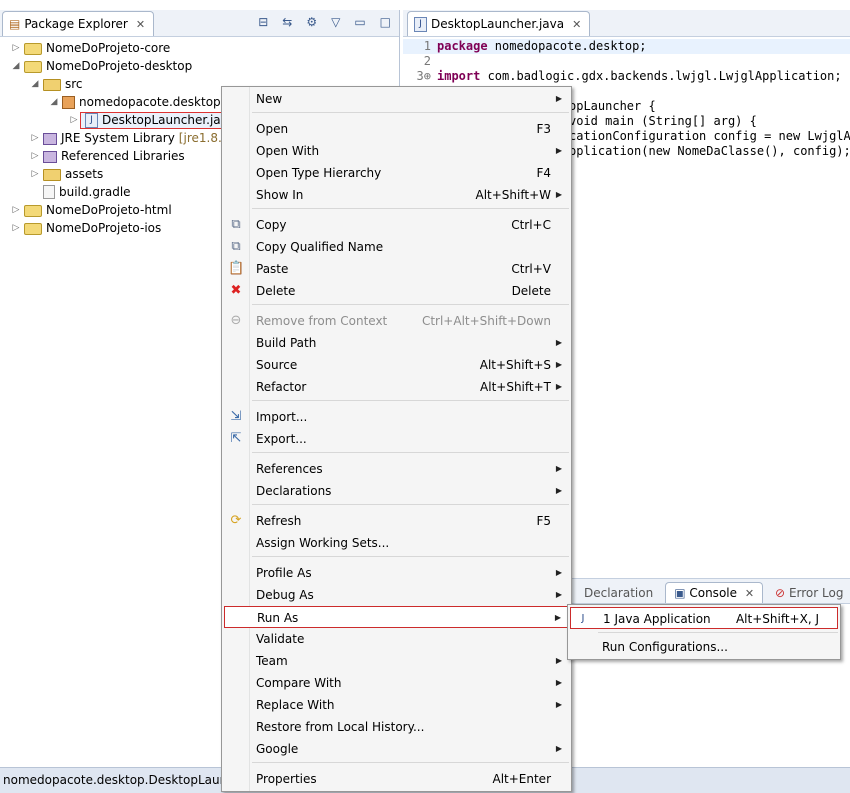  Describe the element at coordinates (90, 48) in the screenshot. I see `tree-item-core: ▷ NomeDoProjeto-core` at that location.